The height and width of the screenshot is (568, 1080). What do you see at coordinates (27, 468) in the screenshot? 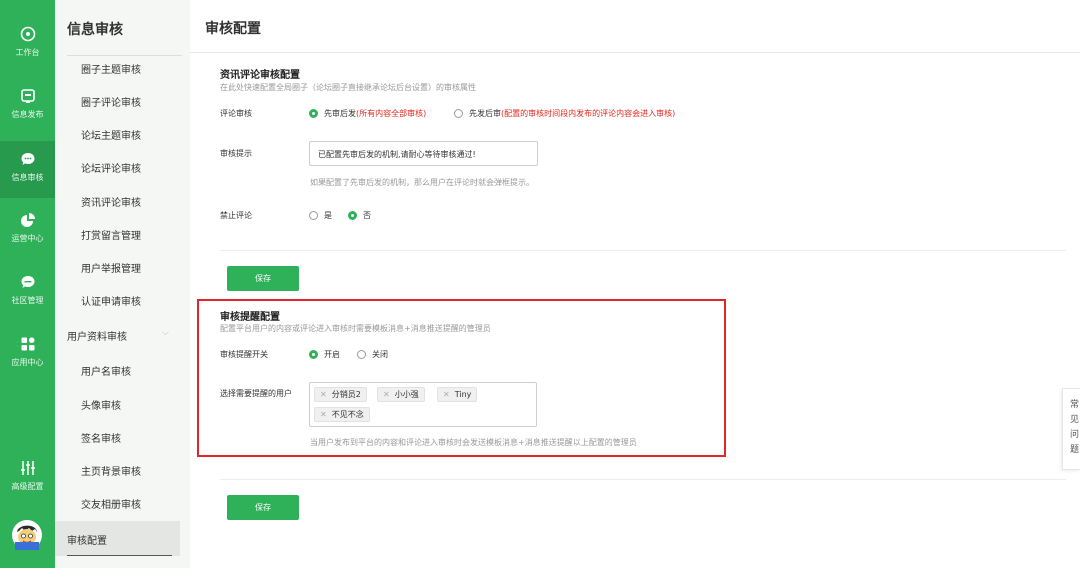
I see `sliders-icon` at bounding box center [27, 468].